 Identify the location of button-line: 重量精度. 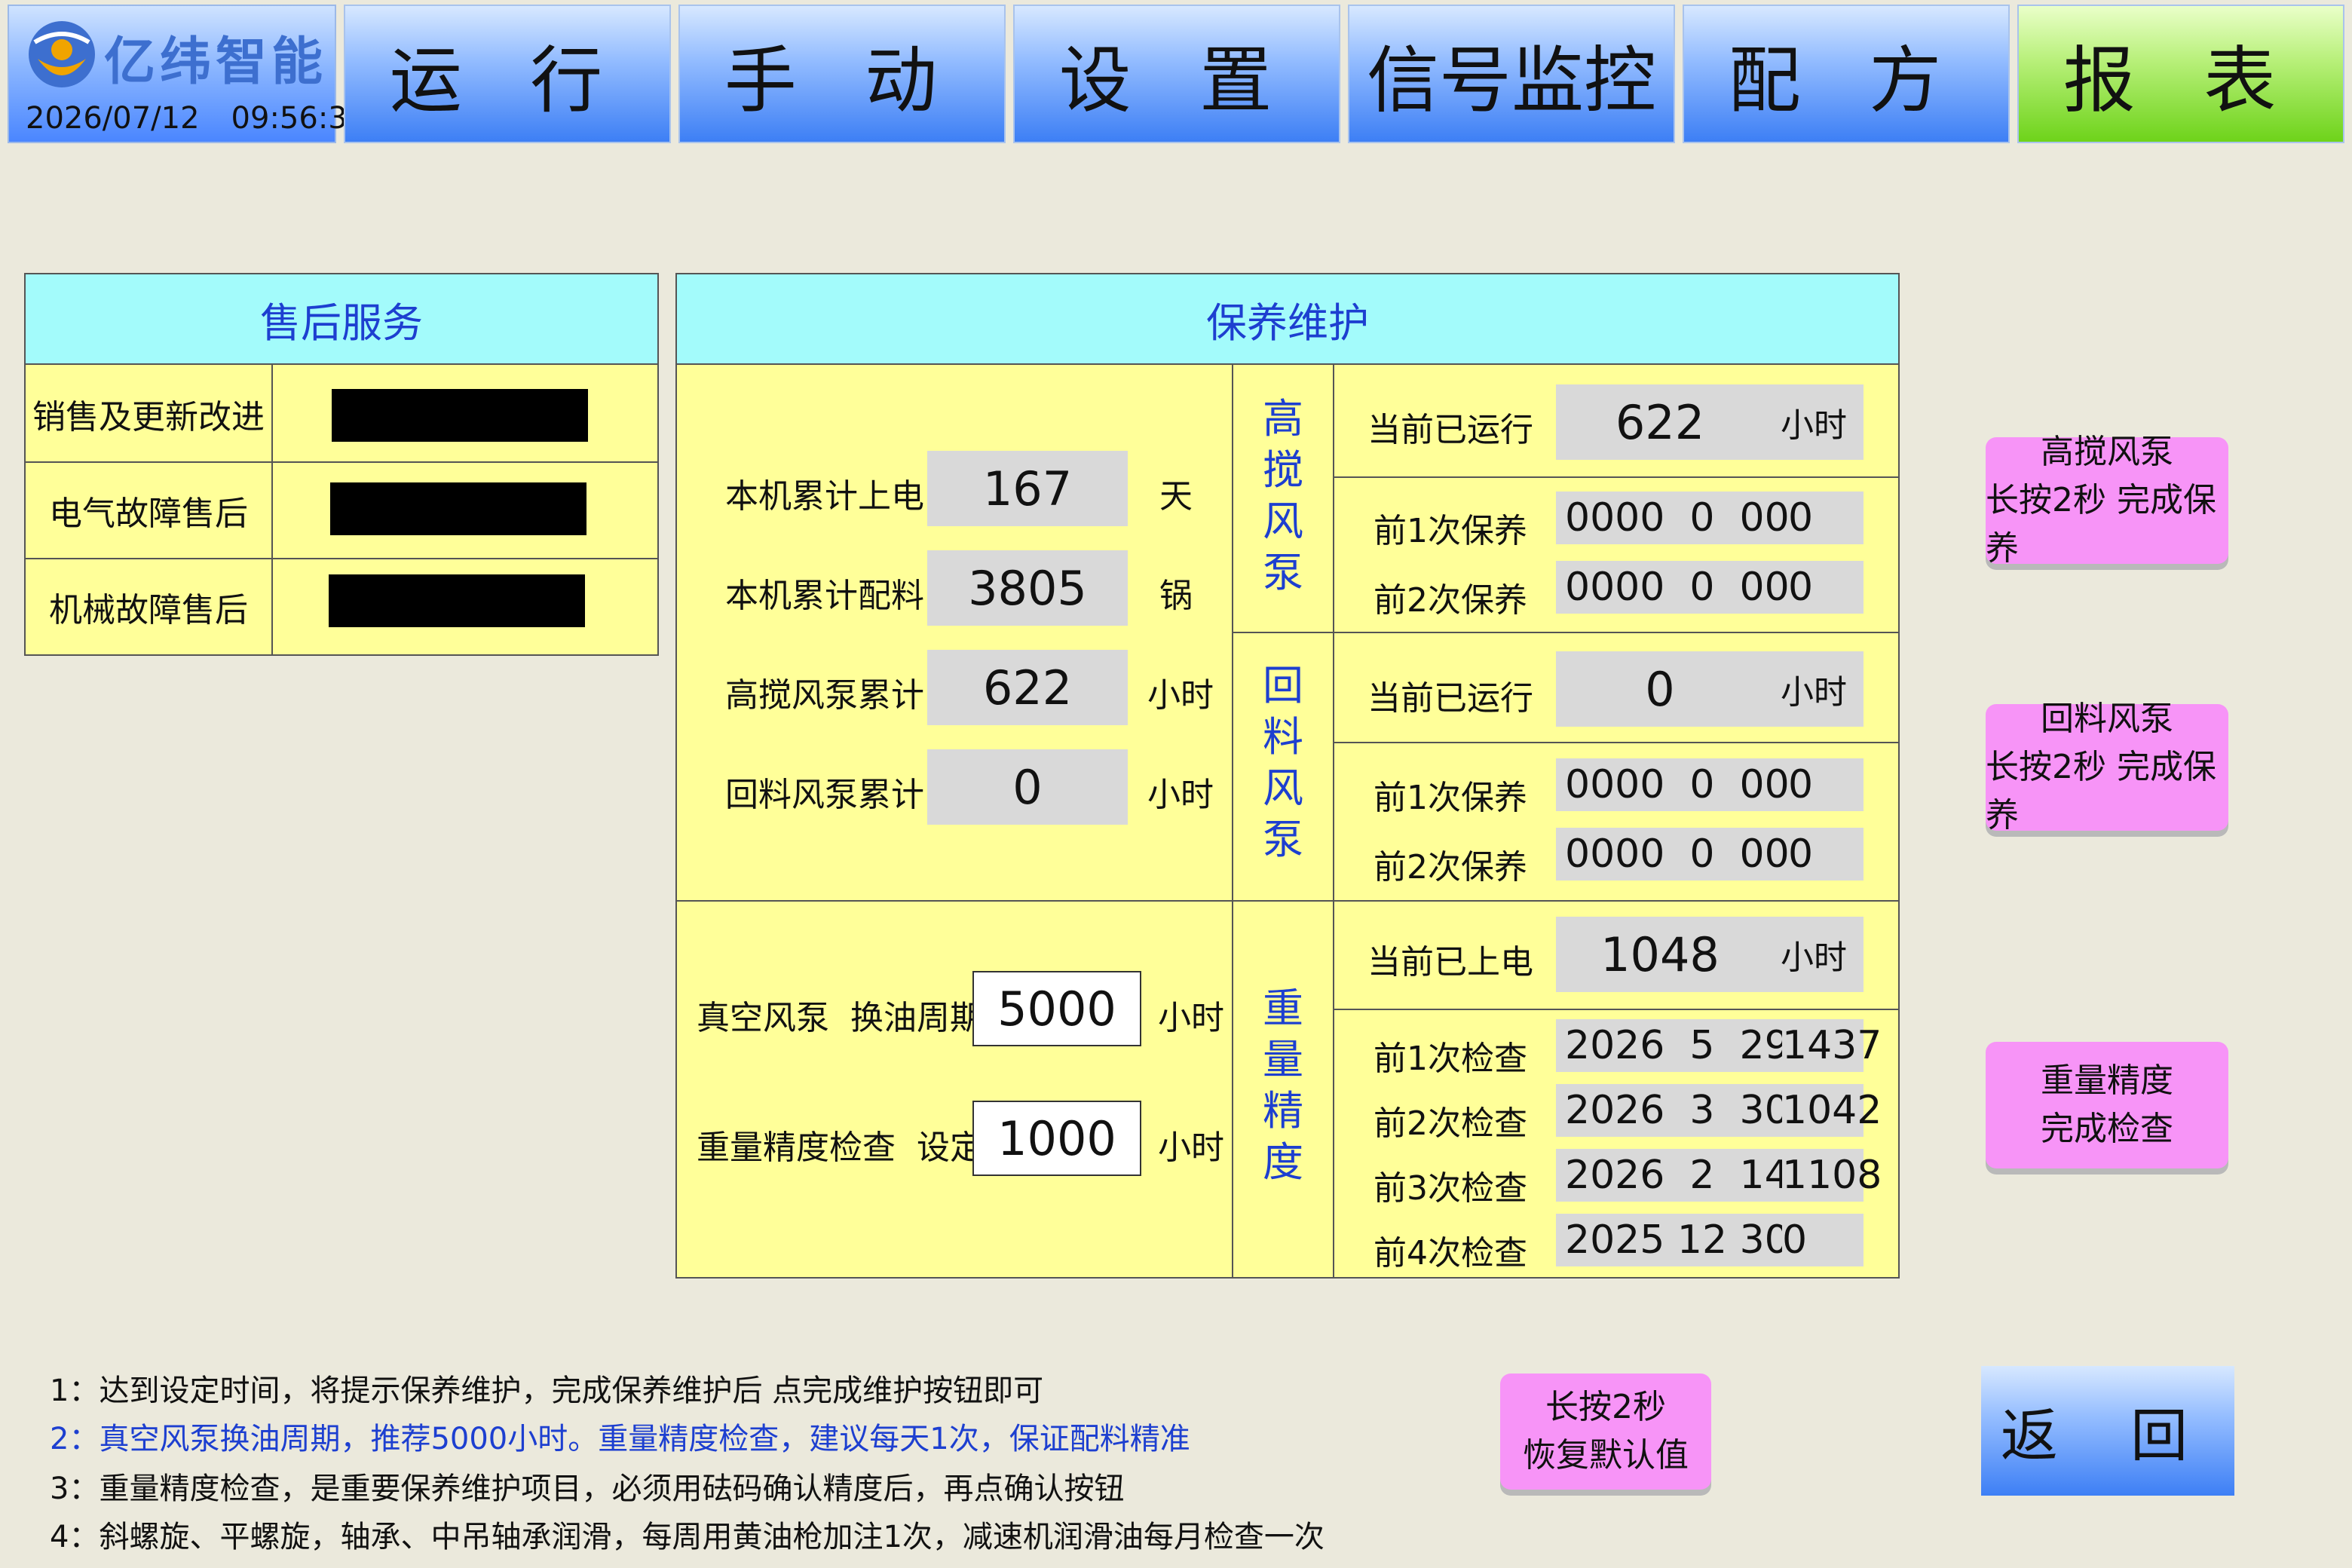
(2107, 1080).